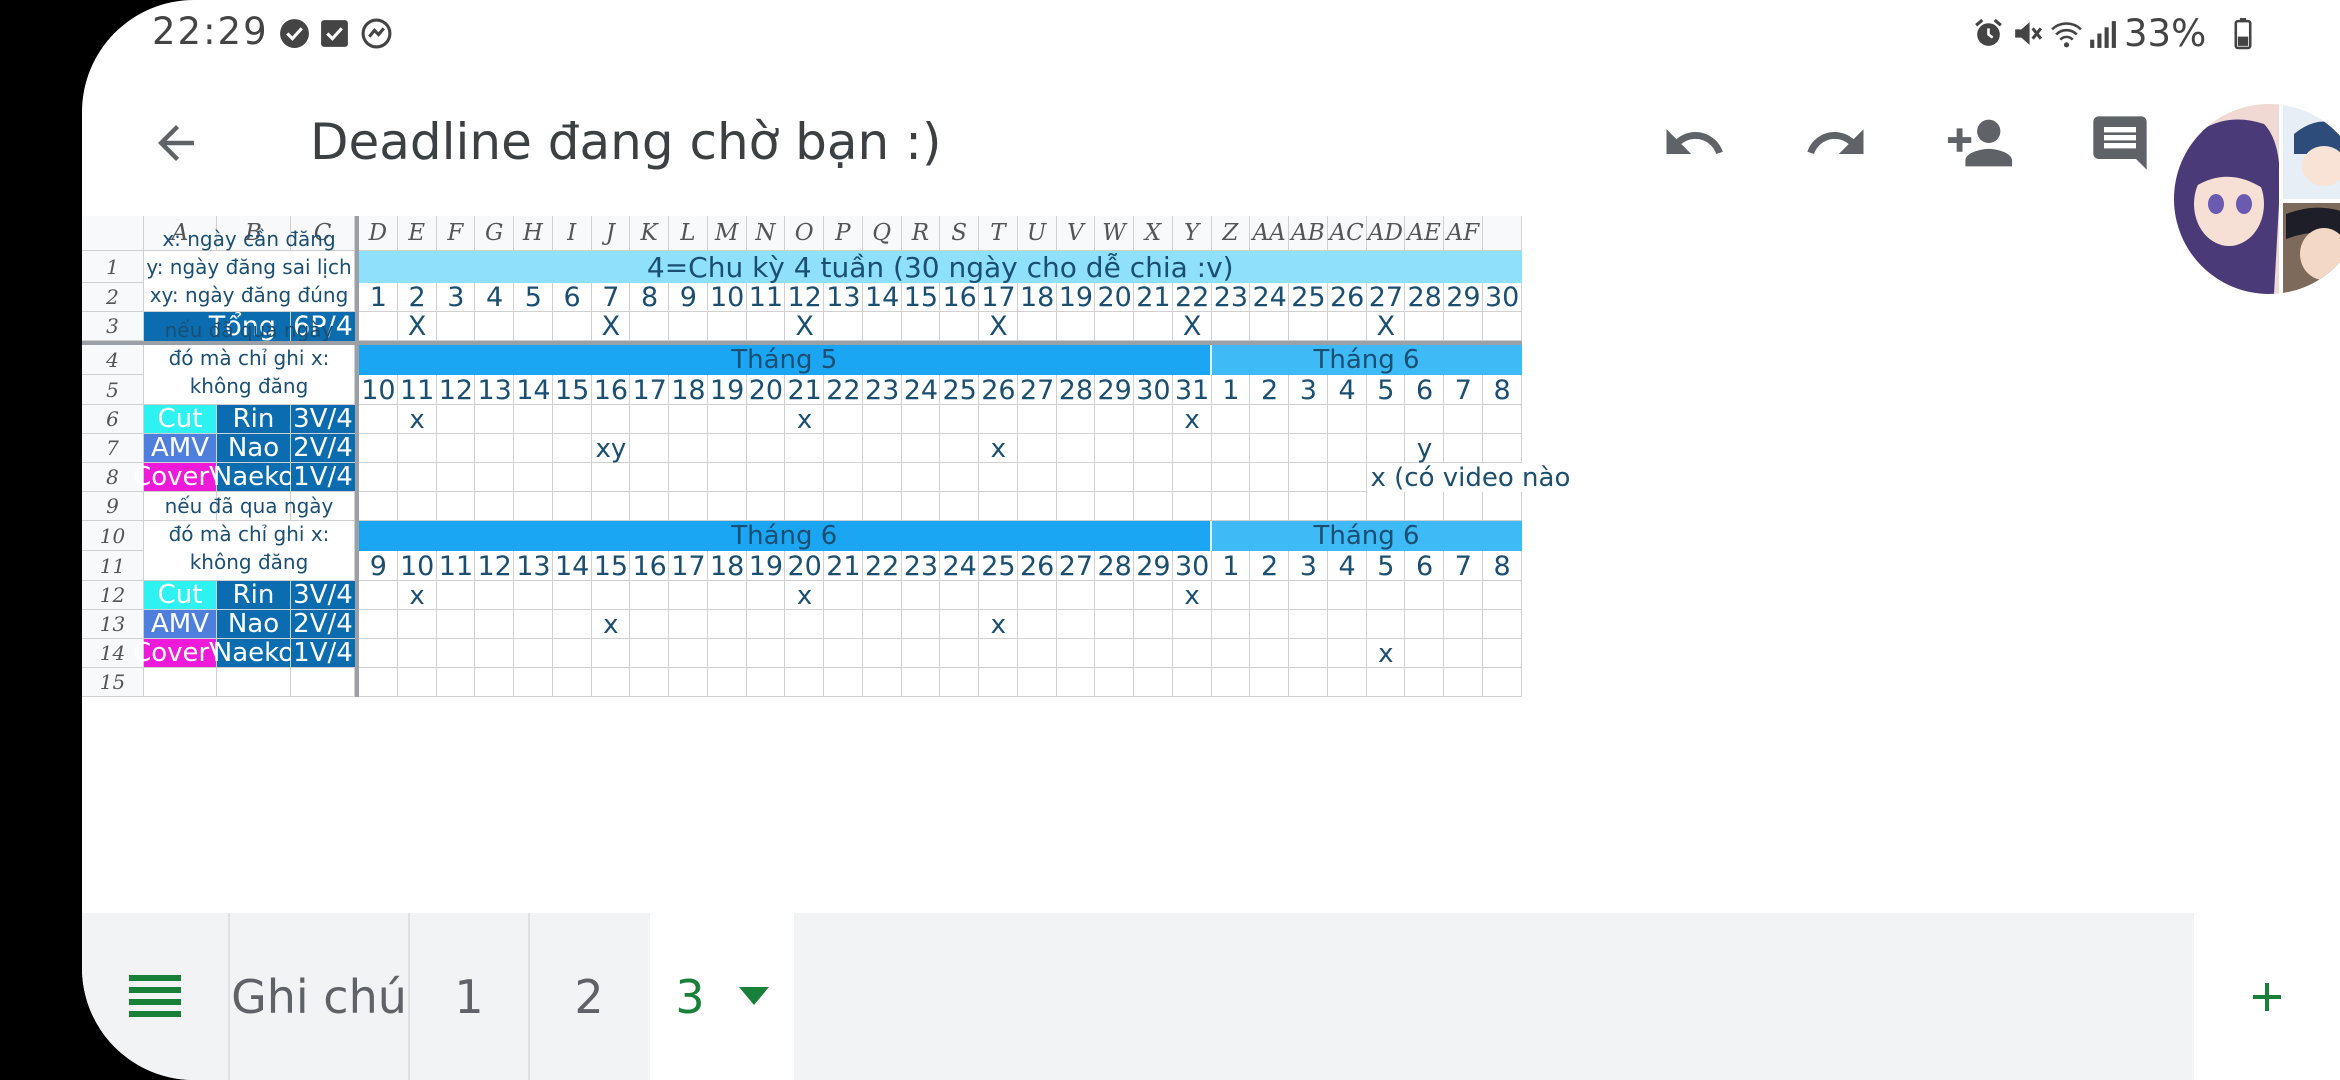 This screenshot has width=2340, height=1080. What do you see at coordinates (1694, 143) in the screenshot?
I see `undo-button` at bounding box center [1694, 143].